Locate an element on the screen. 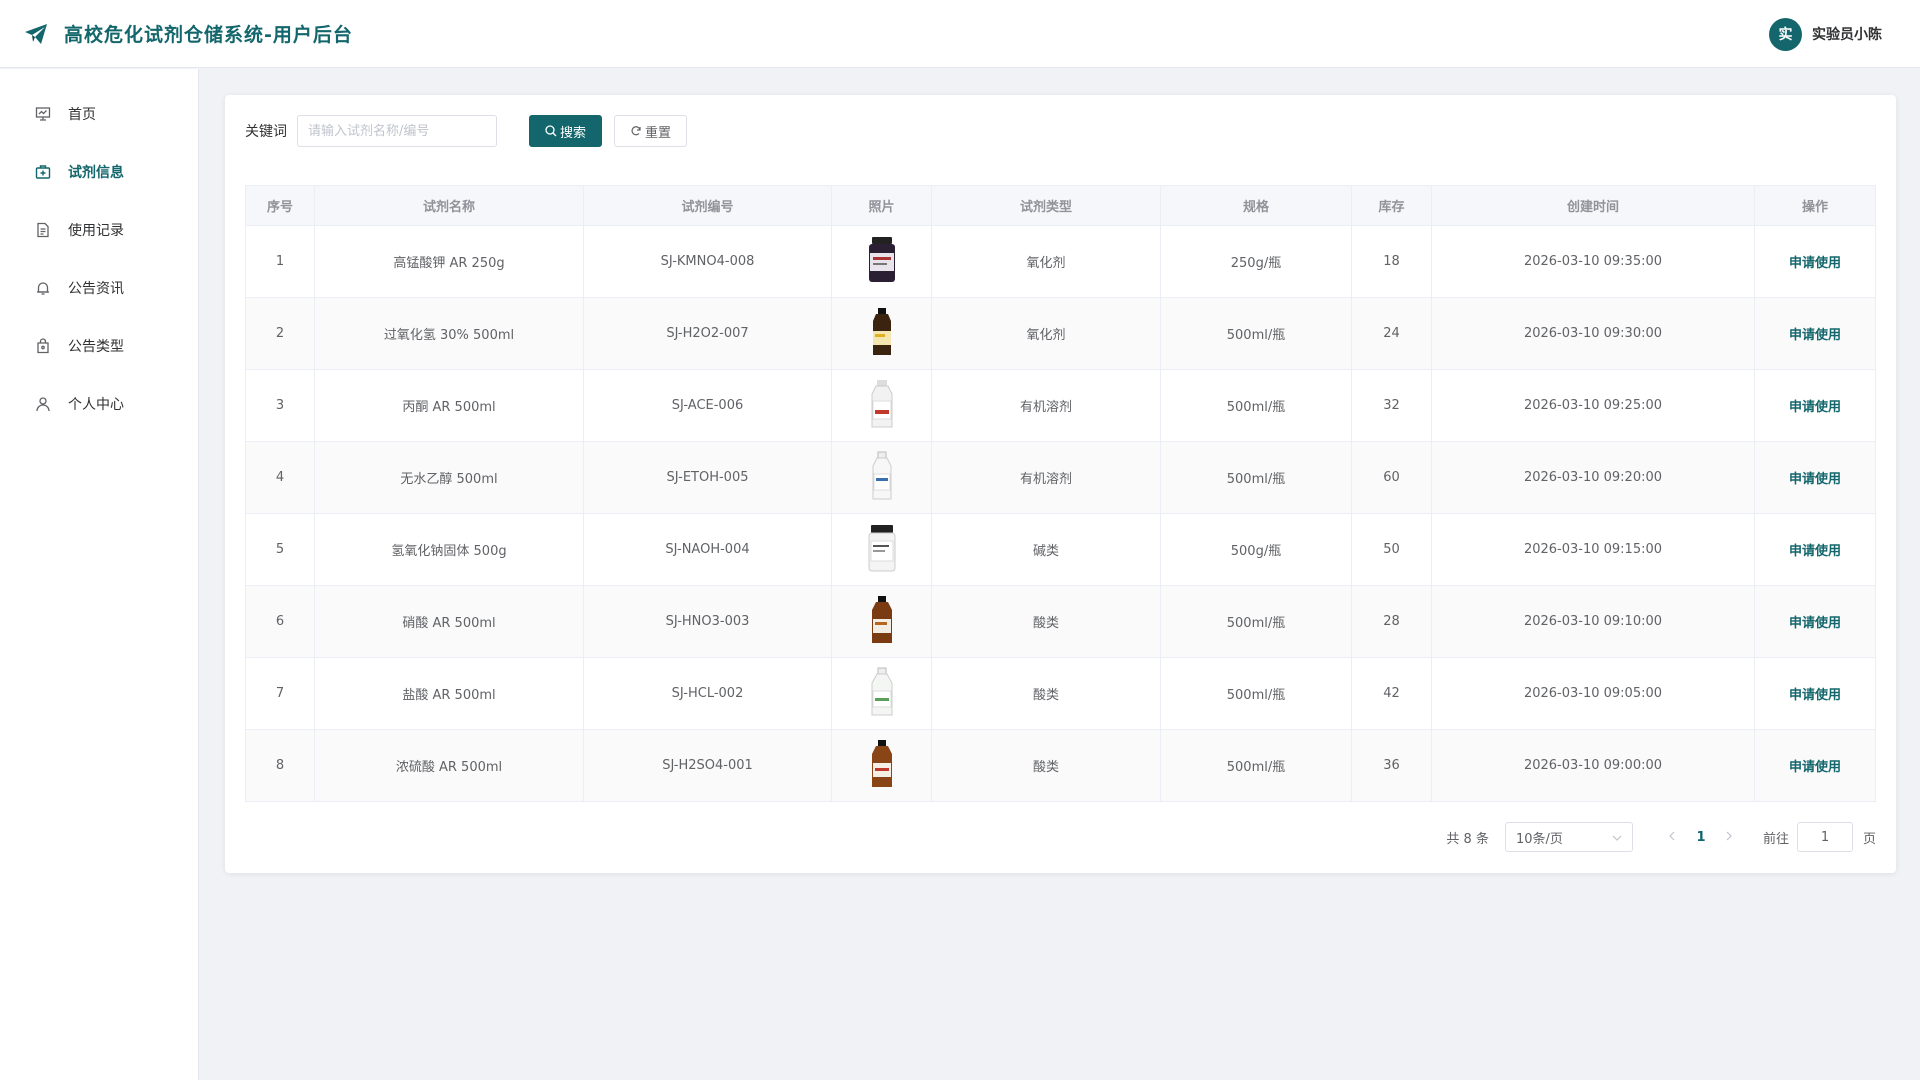  reset-button: 重置 is located at coordinates (651, 131).